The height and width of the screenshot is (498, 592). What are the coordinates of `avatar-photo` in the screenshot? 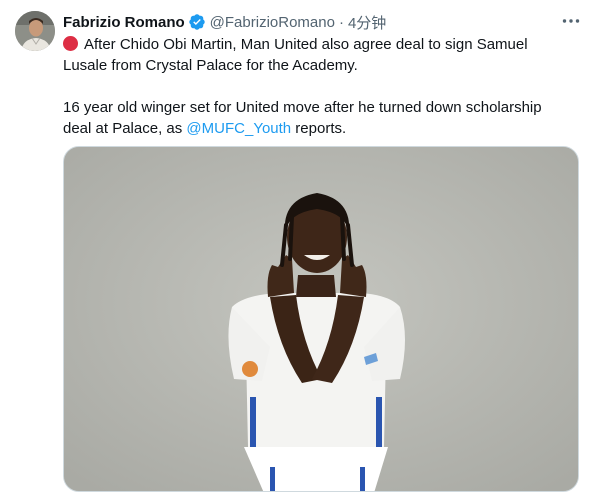 It's located at (35, 31).